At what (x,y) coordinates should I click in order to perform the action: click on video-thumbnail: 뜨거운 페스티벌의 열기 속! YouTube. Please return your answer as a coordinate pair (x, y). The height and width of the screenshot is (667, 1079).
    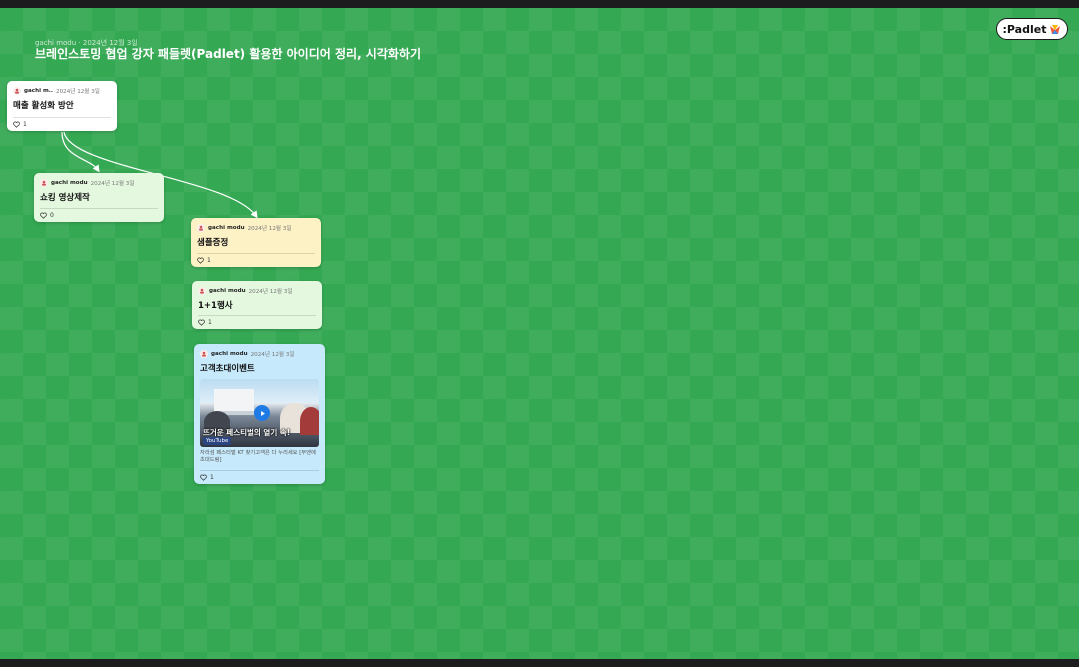
    Looking at the image, I should click on (259, 413).